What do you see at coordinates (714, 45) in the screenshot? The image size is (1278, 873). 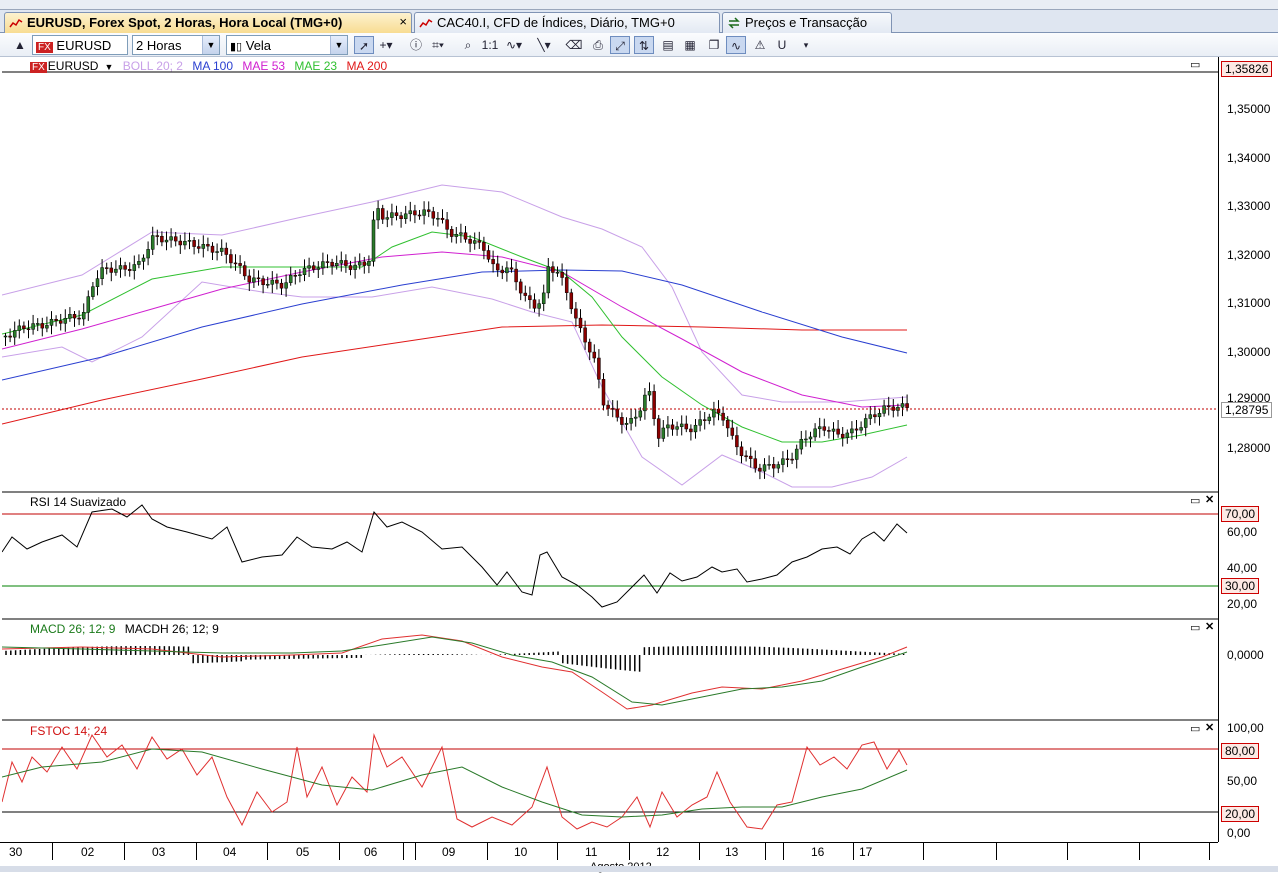 I see `windows-icon: ❐` at bounding box center [714, 45].